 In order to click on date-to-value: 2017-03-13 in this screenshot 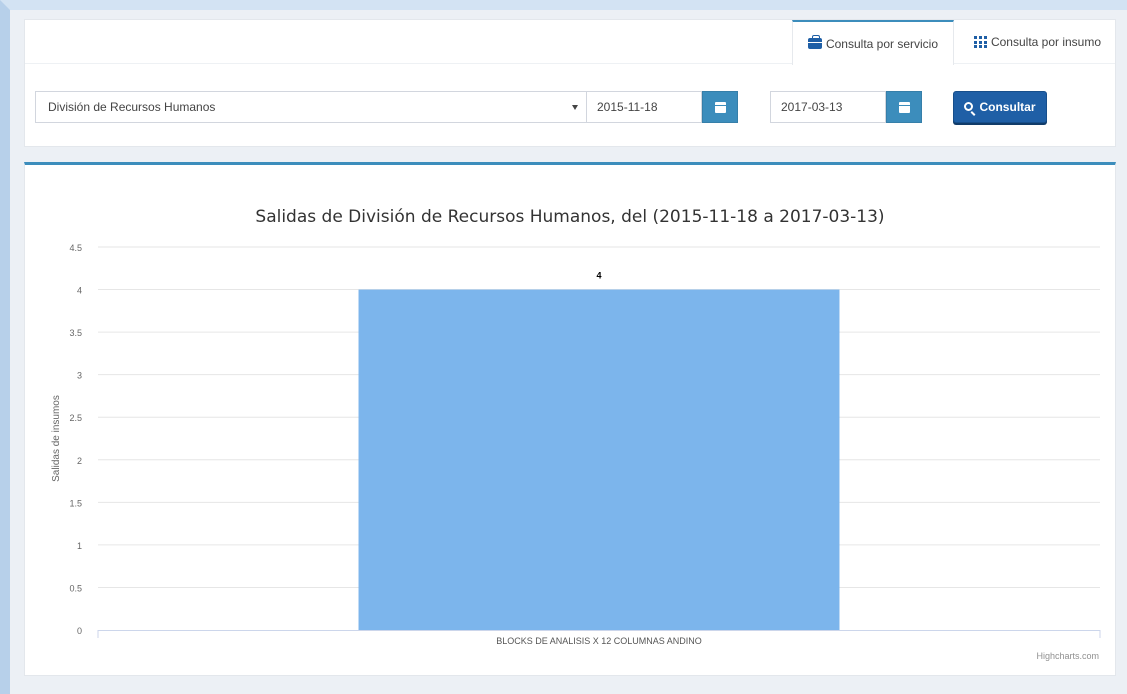, I will do `click(812, 107)`.